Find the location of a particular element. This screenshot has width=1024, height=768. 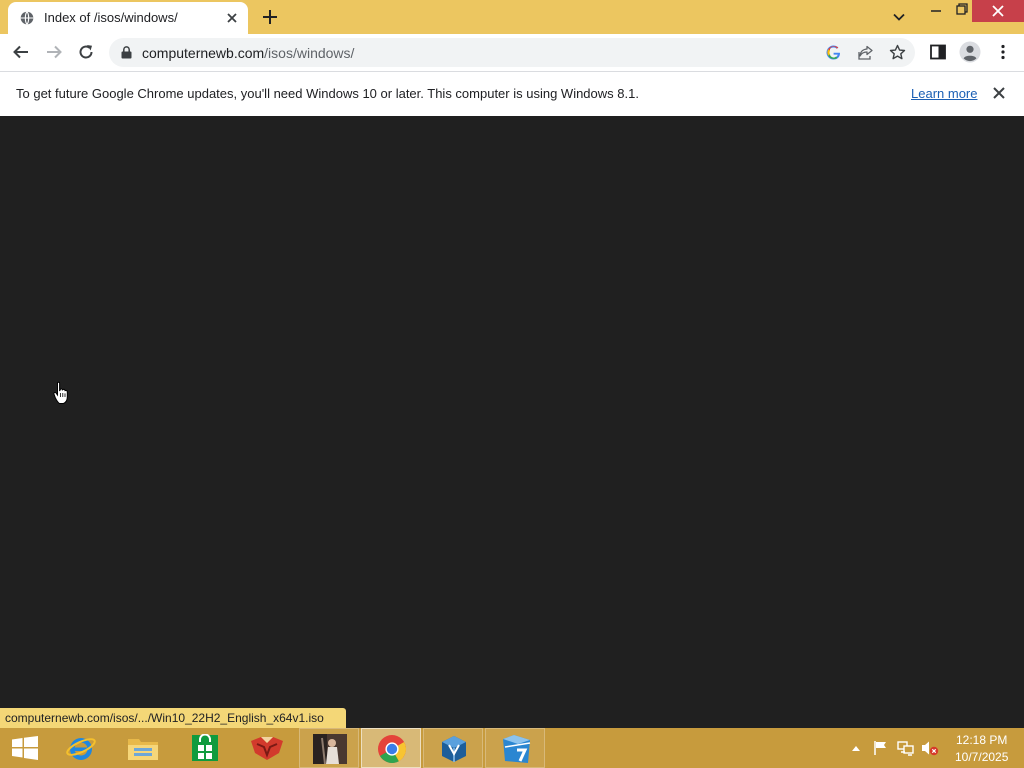

fox-app-icon is located at coordinates (267, 748).